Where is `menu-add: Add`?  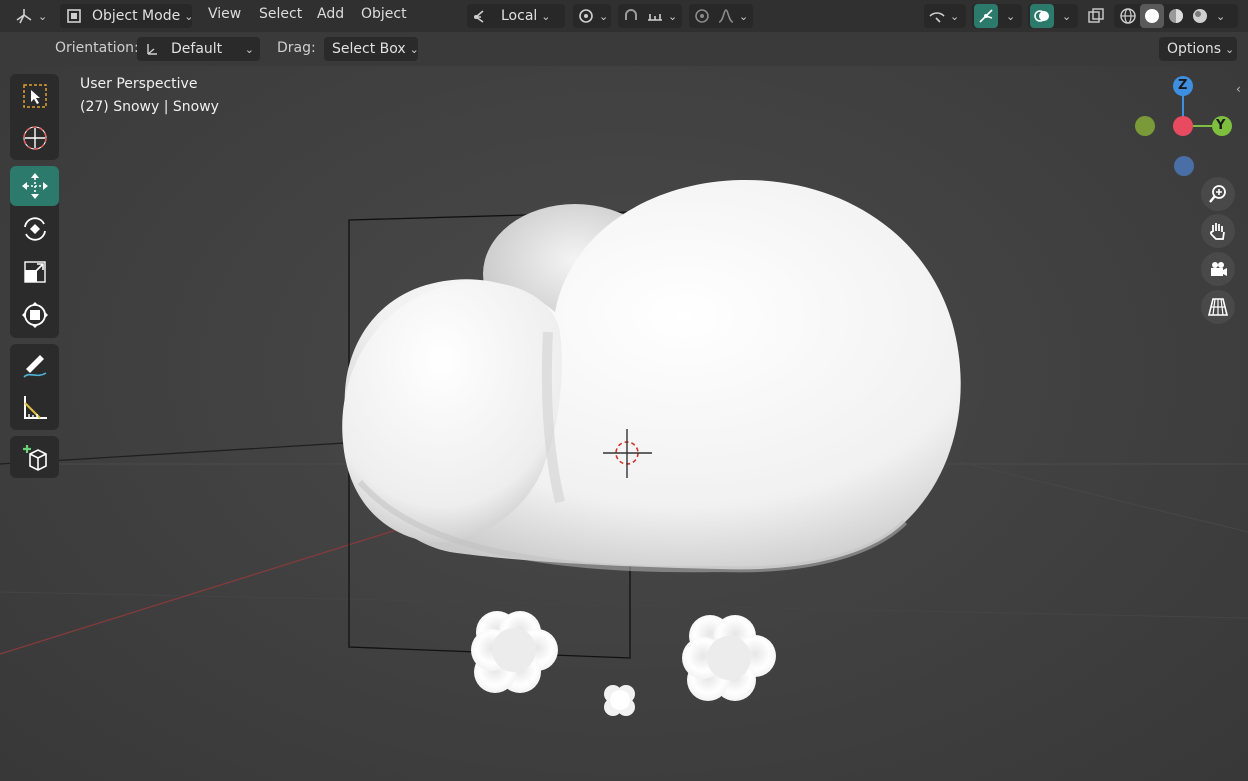
menu-add: Add is located at coordinates (330, 14).